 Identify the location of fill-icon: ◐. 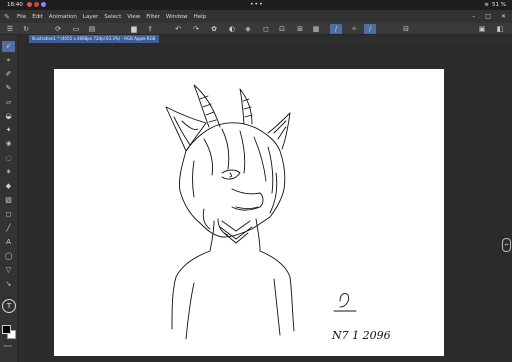
(232, 29).